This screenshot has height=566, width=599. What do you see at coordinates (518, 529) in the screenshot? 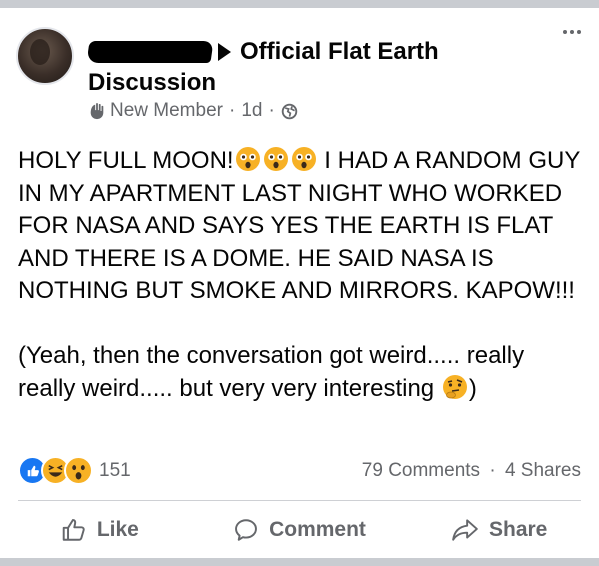
I see `share-button-label: Share` at bounding box center [518, 529].